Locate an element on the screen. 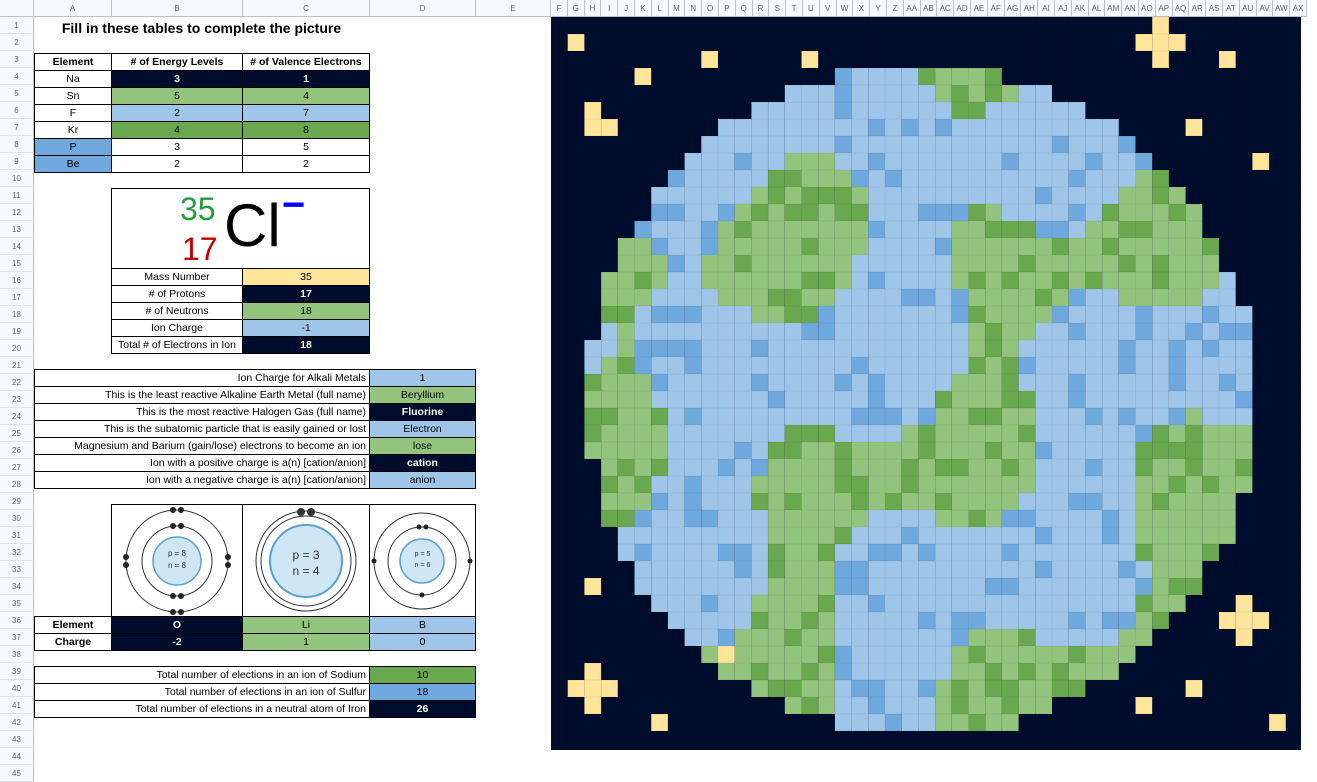 This screenshot has width=1317, height=782. column-header: AH is located at coordinates (1030, 8).